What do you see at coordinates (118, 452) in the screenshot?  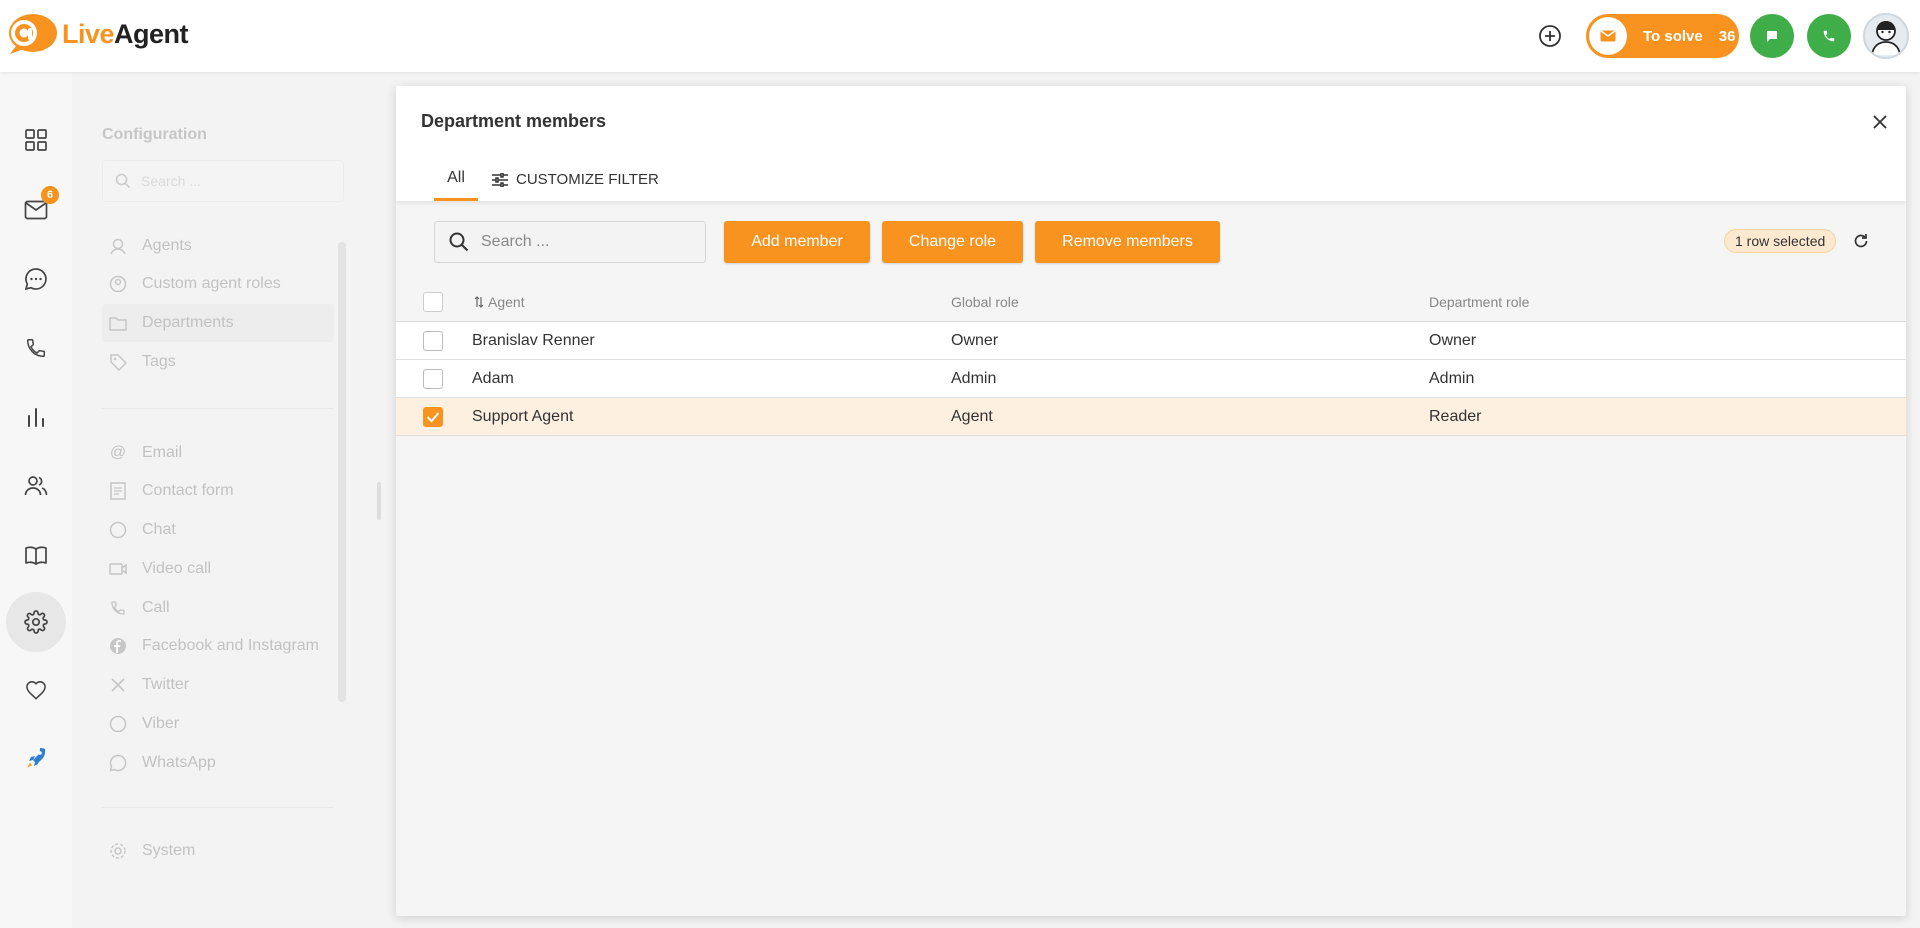 I see `at-icon: @` at bounding box center [118, 452].